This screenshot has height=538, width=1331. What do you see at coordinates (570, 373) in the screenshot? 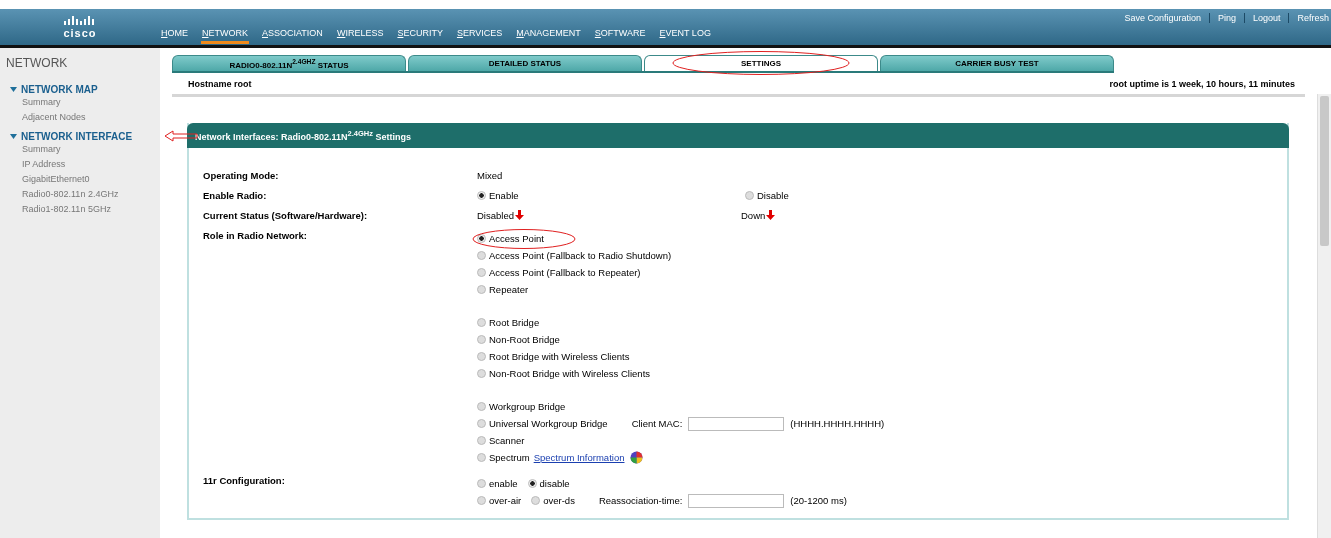
I see `radio-label: Non-Root Bridge with Wireless Clients` at bounding box center [570, 373].